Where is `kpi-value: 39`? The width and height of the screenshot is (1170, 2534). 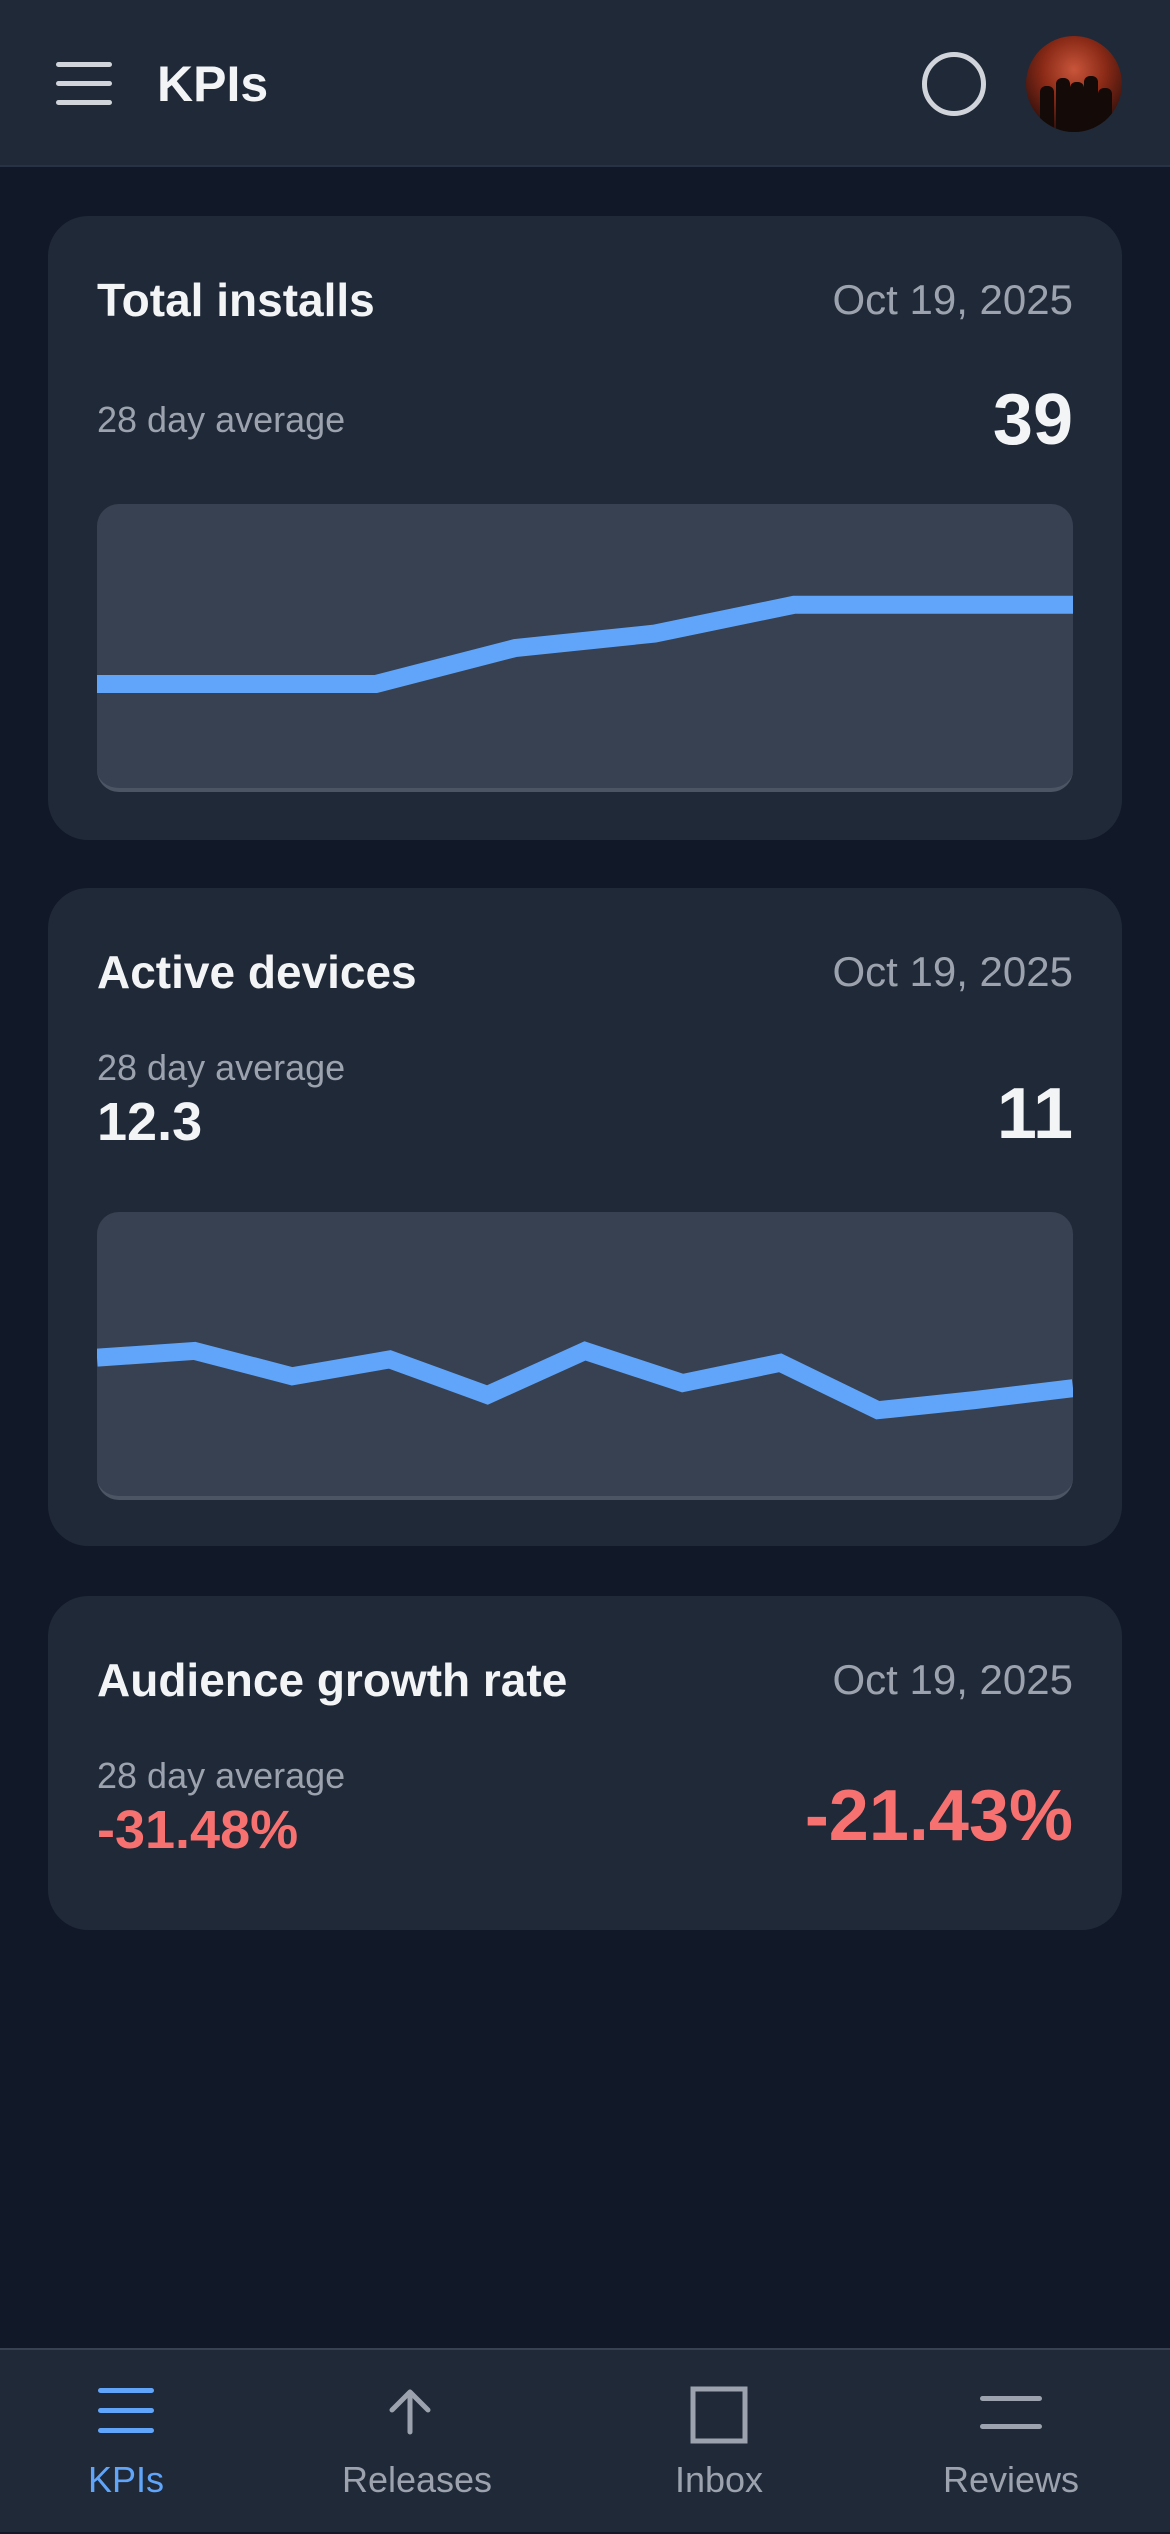
kpi-value: 39 is located at coordinates (1032, 420).